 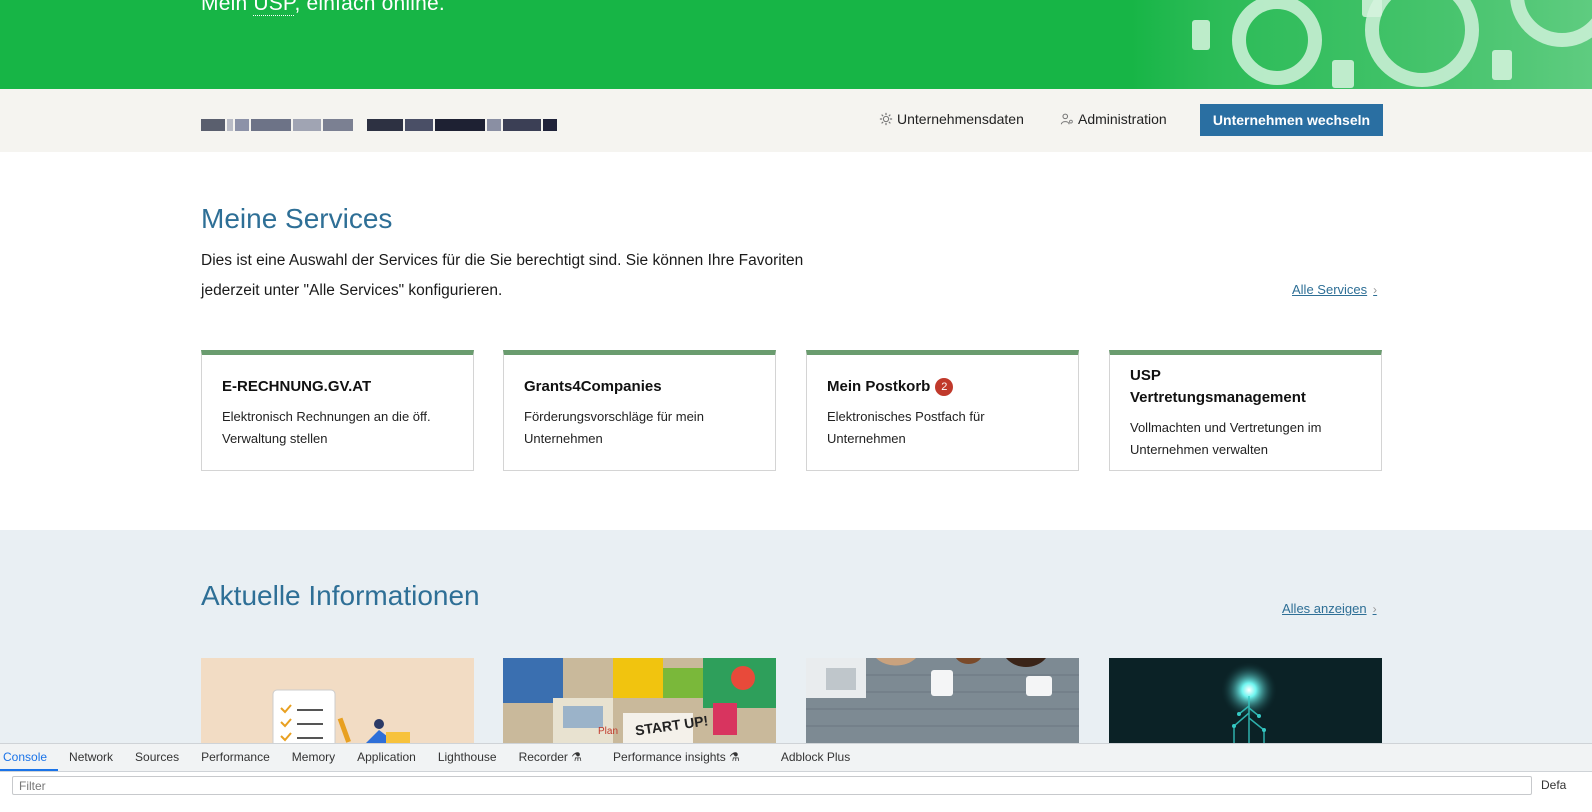 I want to click on devtools-tab-performance-insights: Performance insights ⚗, so click(x=672, y=757).